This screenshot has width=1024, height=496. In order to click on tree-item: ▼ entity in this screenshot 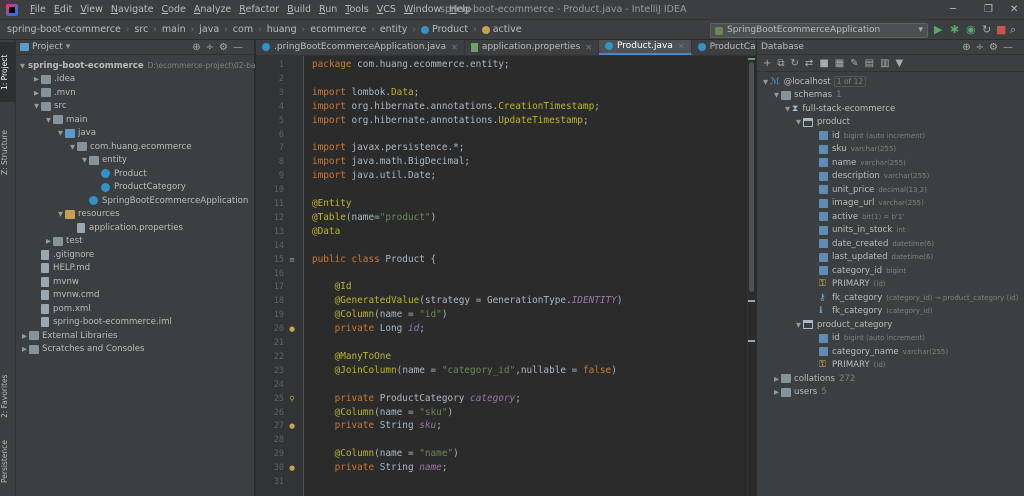, I will do `click(135, 161)`.